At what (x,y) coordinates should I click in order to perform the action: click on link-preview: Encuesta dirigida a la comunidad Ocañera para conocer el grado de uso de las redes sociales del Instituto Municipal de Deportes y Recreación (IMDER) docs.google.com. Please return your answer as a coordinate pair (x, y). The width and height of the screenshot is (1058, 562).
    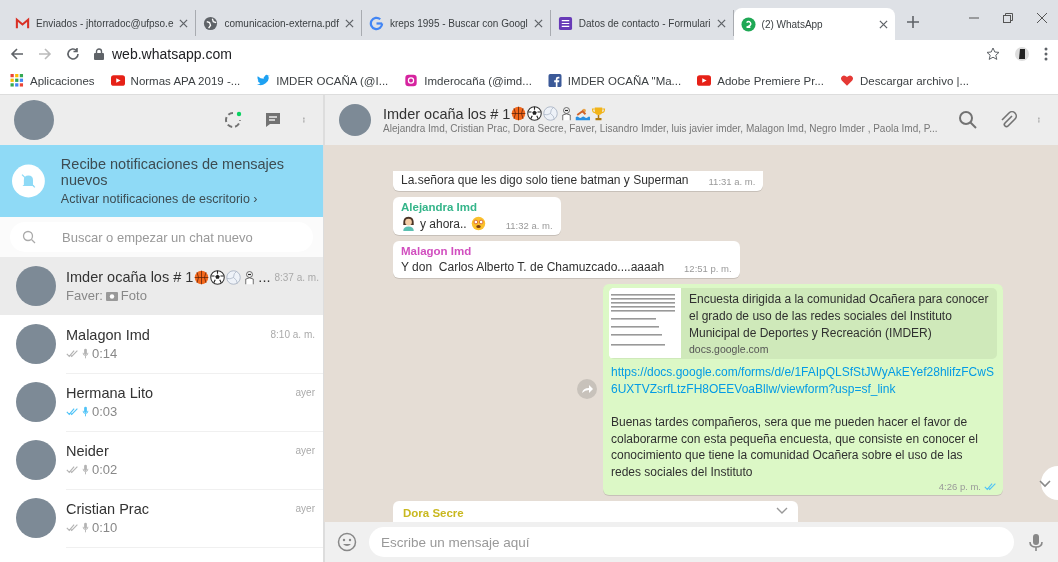
    Looking at the image, I should click on (803, 324).